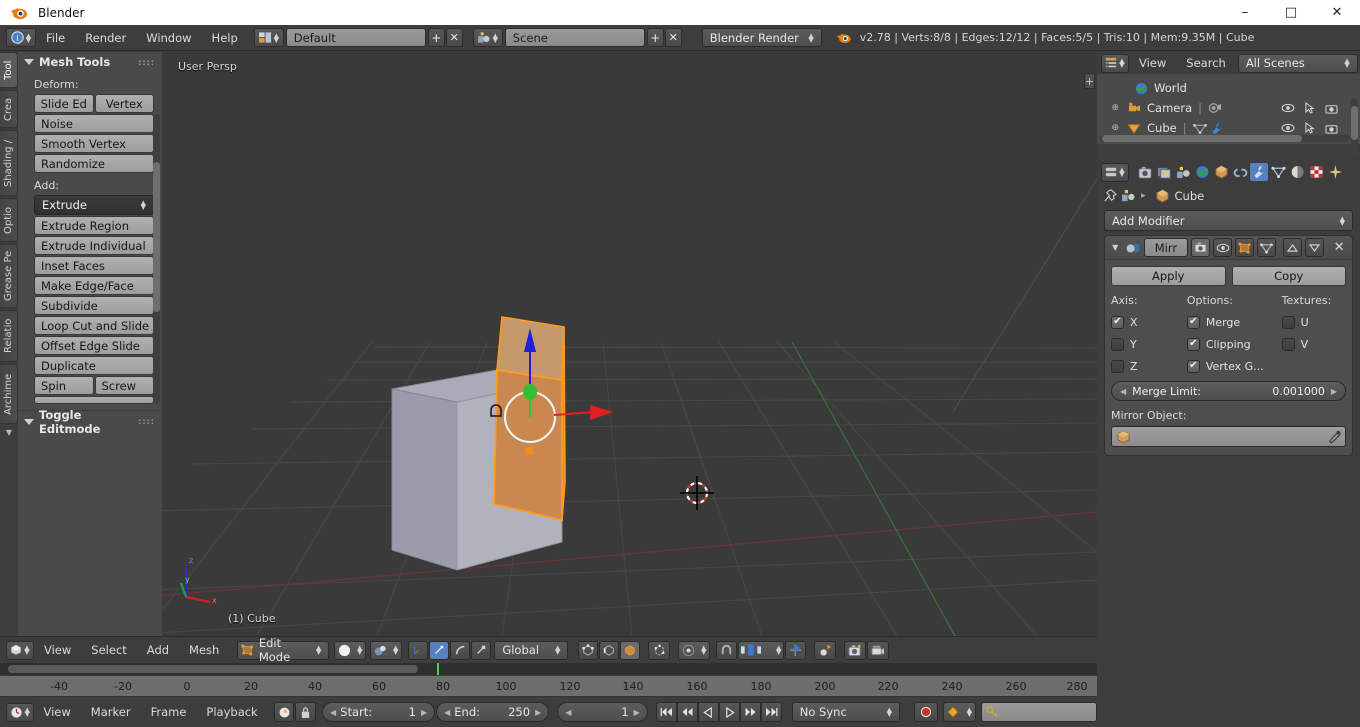 This screenshot has width=1360, height=727. I want to click on translate-manipulator-icon, so click(439, 650).